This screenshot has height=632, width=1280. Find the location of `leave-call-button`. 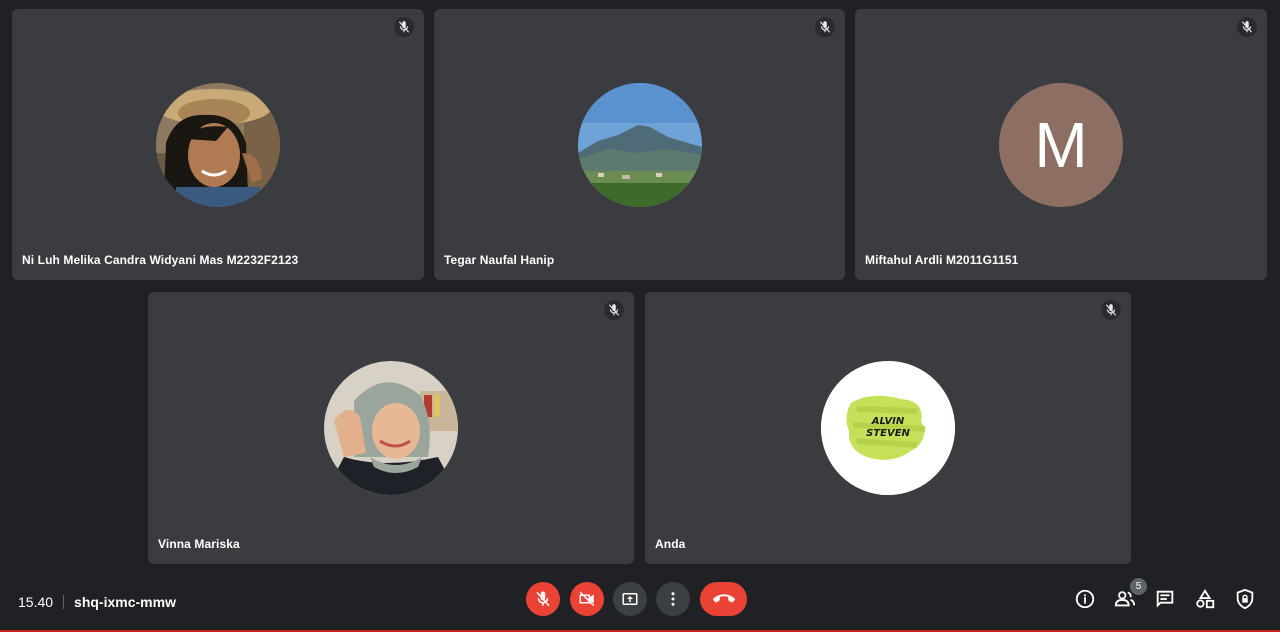

leave-call-button is located at coordinates (723, 599).